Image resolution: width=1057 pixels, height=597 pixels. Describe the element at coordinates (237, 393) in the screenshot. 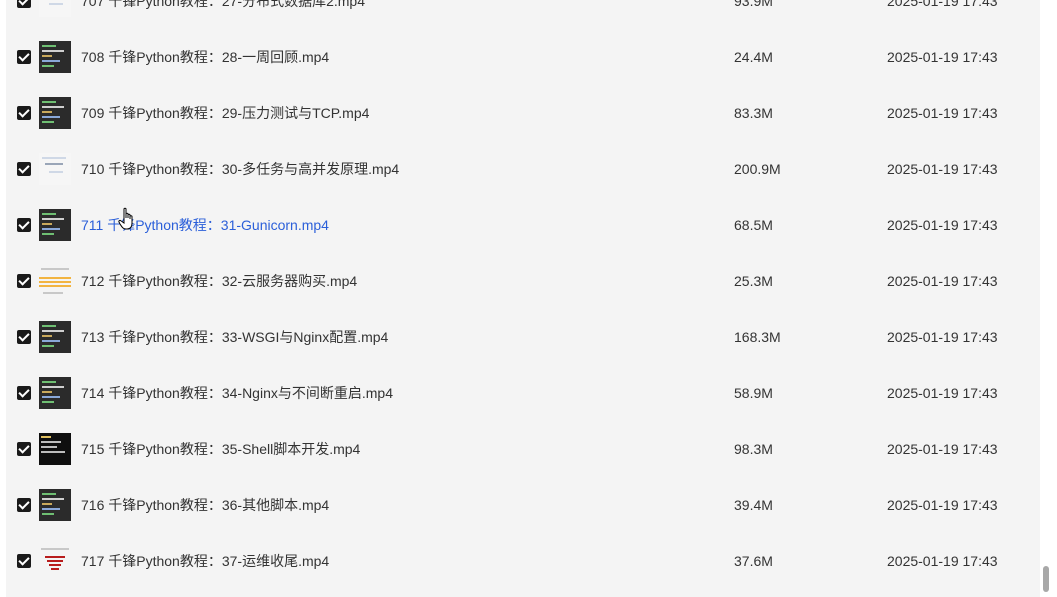

I see `file-name: 714 千锋Python教程：34-Nginx与不间断重启.mp4` at that location.